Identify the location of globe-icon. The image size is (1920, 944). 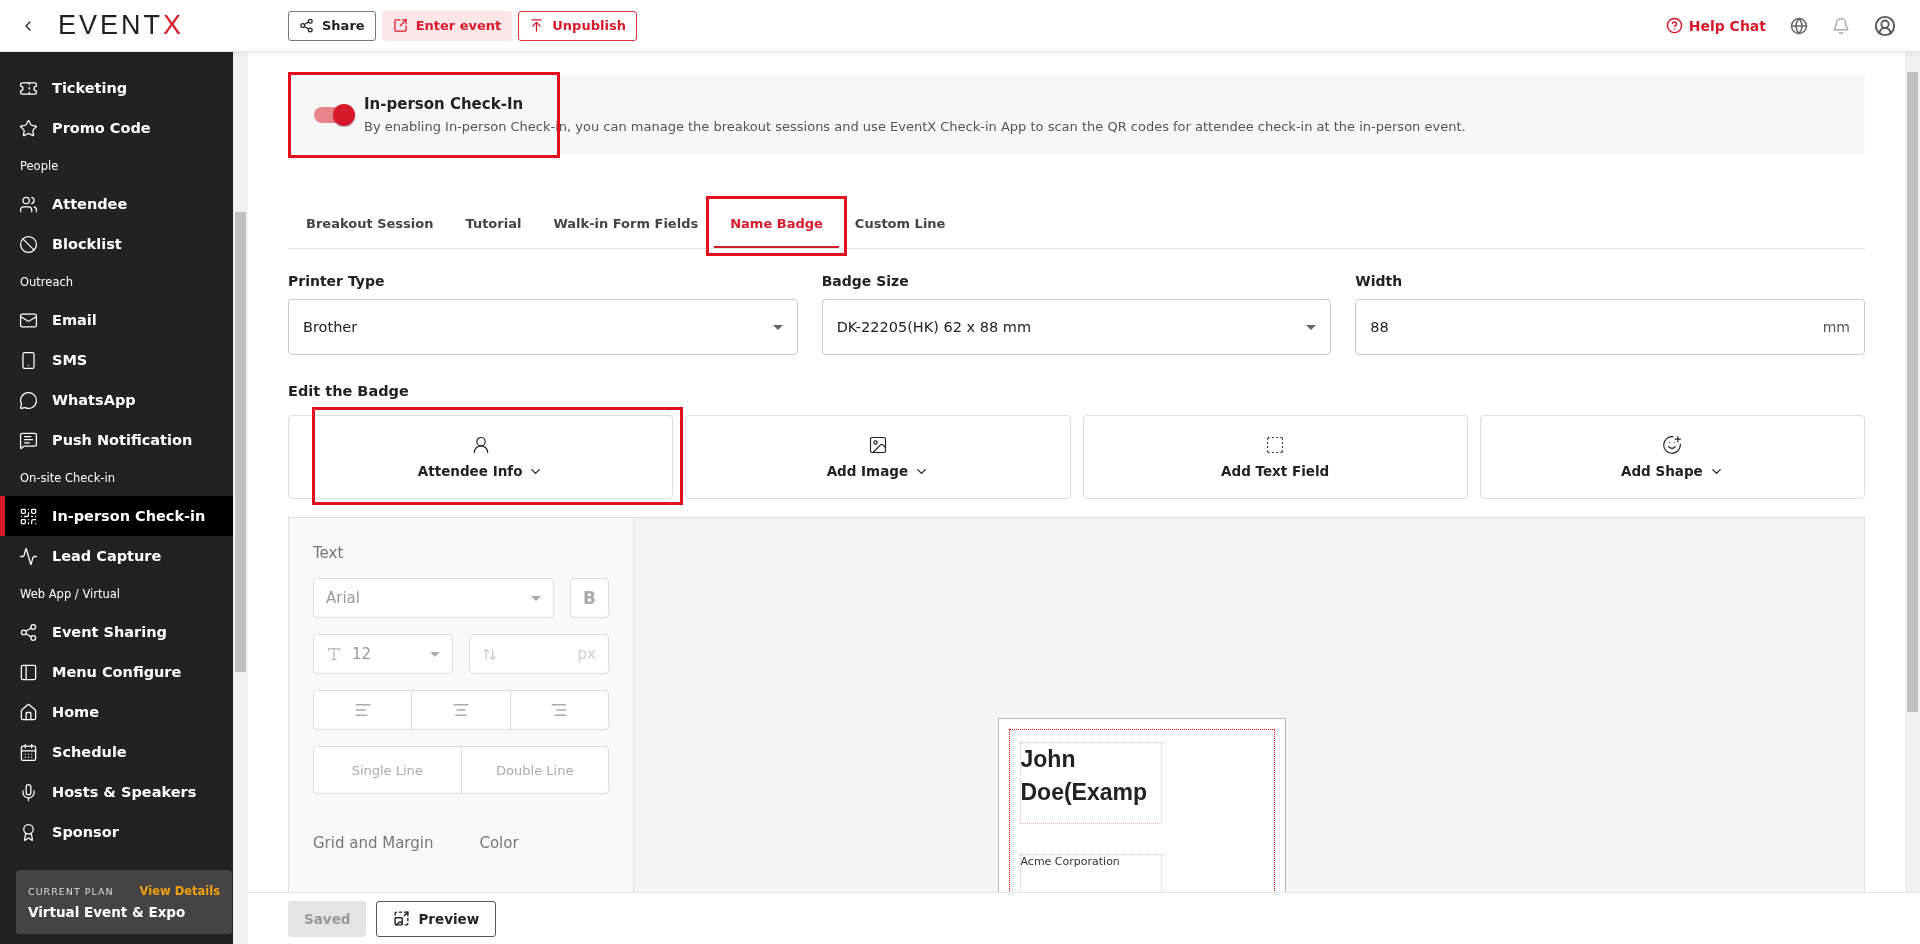
(1799, 25).